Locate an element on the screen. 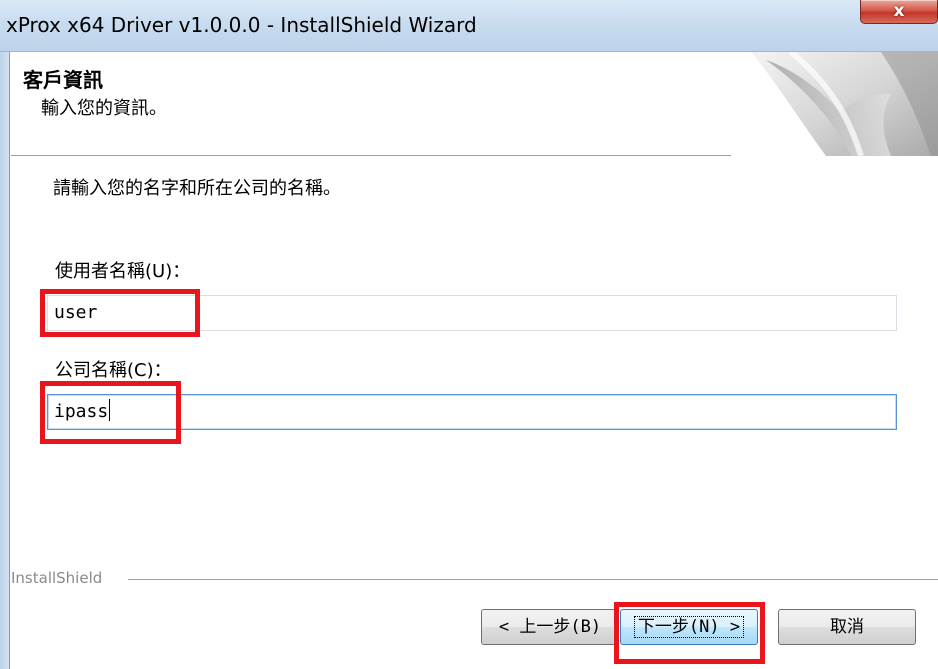 The image size is (938, 669). user-name-input: user is located at coordinates (472, 313).